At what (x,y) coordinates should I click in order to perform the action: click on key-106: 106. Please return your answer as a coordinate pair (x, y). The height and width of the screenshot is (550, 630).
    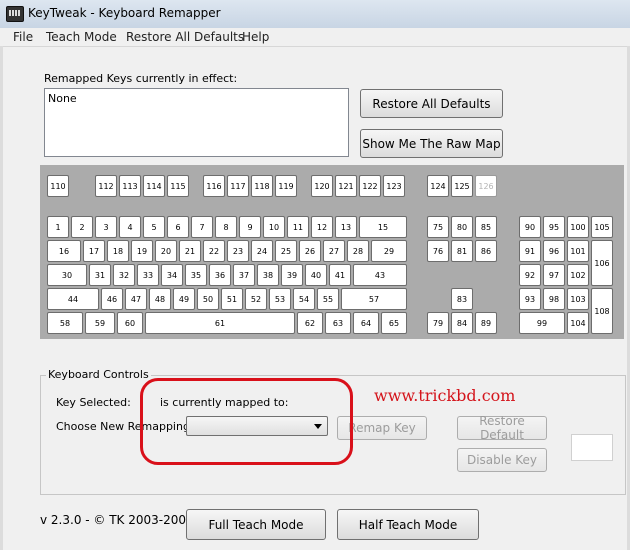
    Looking at the image, I should click on (602, 263).